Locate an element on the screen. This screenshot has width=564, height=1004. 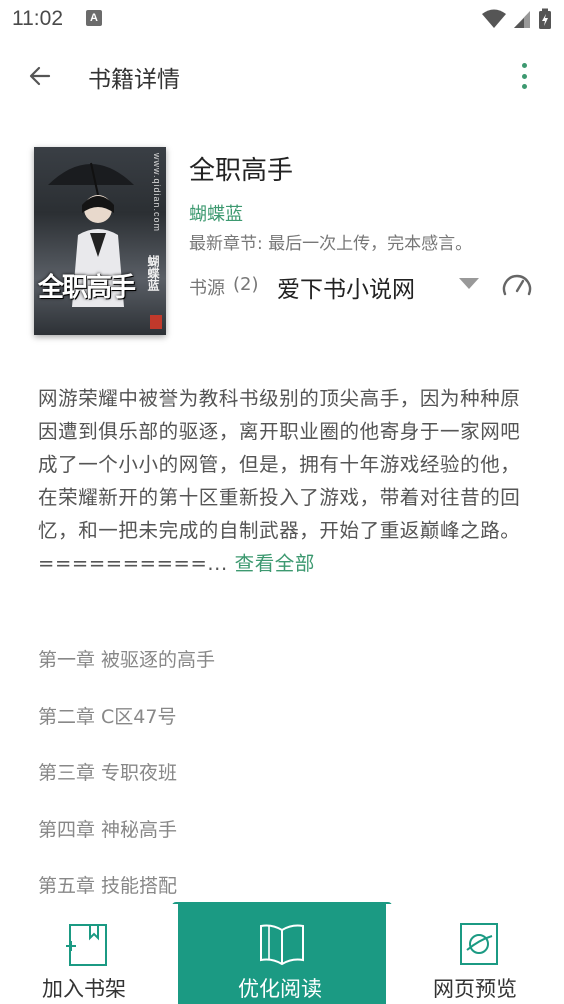
more-options-button is located at coordinates (524, 76).